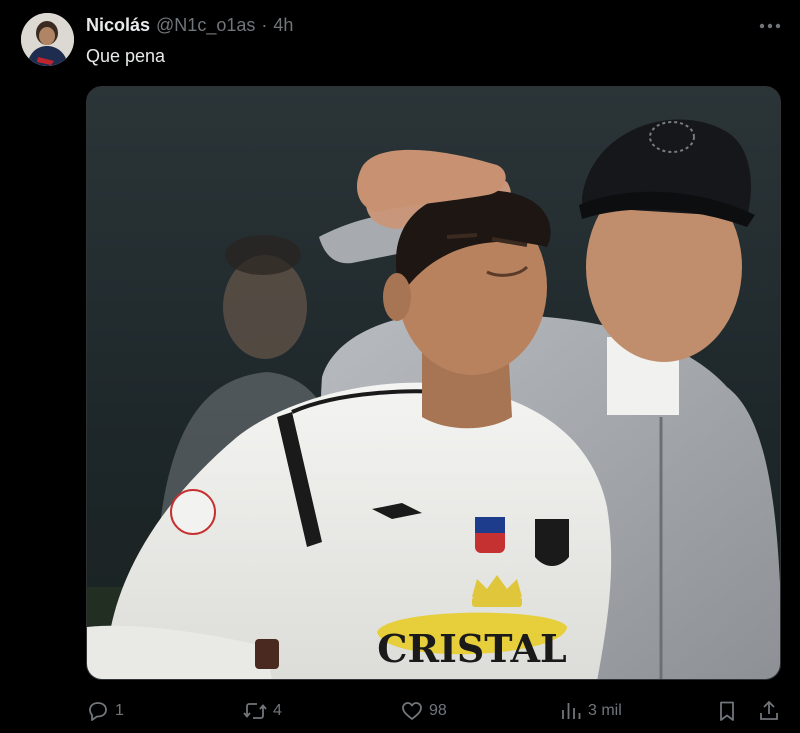  What do you see at coordinates (98, 711) in the screenshot?
I see `reply-icon` at bounding box center [98, 711].